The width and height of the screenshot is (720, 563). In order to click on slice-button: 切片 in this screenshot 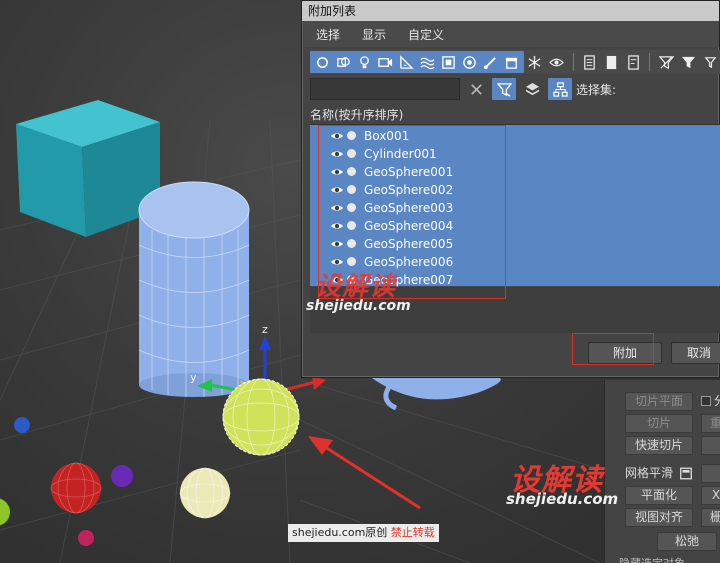, I will do `click(659, 423)`.